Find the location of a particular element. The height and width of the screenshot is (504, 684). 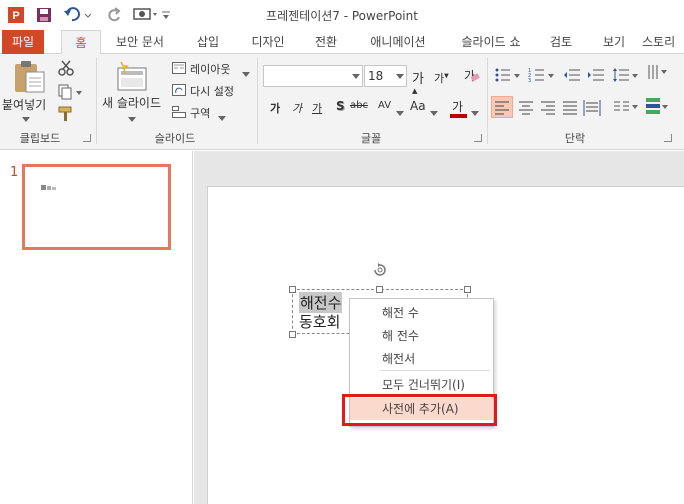

layout-icon is located at coordinates (180, 69).